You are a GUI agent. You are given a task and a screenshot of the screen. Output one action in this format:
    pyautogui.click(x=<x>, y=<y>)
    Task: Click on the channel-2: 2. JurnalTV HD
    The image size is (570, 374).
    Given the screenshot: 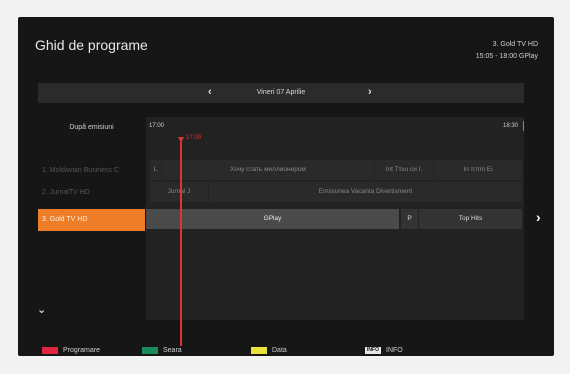 What is the action you would take?
    pyautogui.click(x=91, y=193)
    